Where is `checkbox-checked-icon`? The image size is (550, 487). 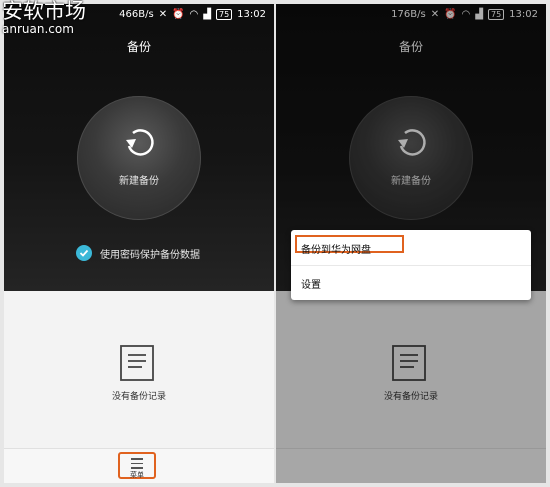 checkbox-checked-icon is located at coordinates (84, 253).